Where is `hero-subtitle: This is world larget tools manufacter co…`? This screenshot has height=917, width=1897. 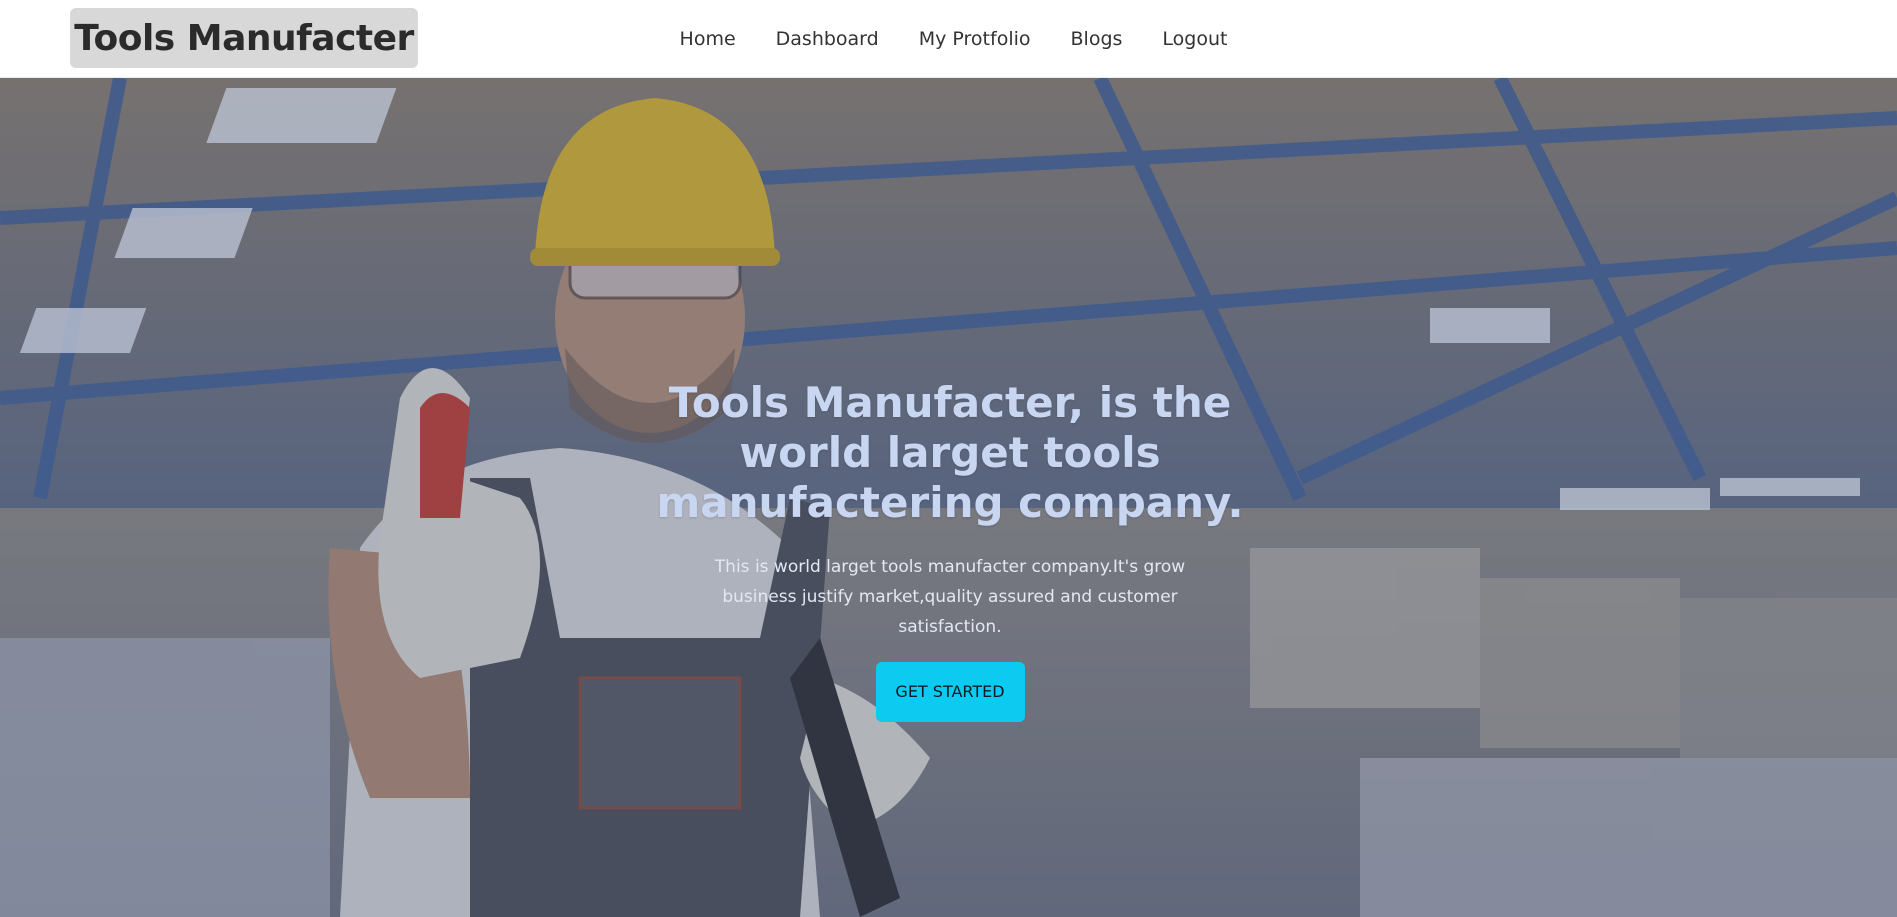
hero-subtitle: This is world larget tools manufacter co… is located at coordinates (950, 597).